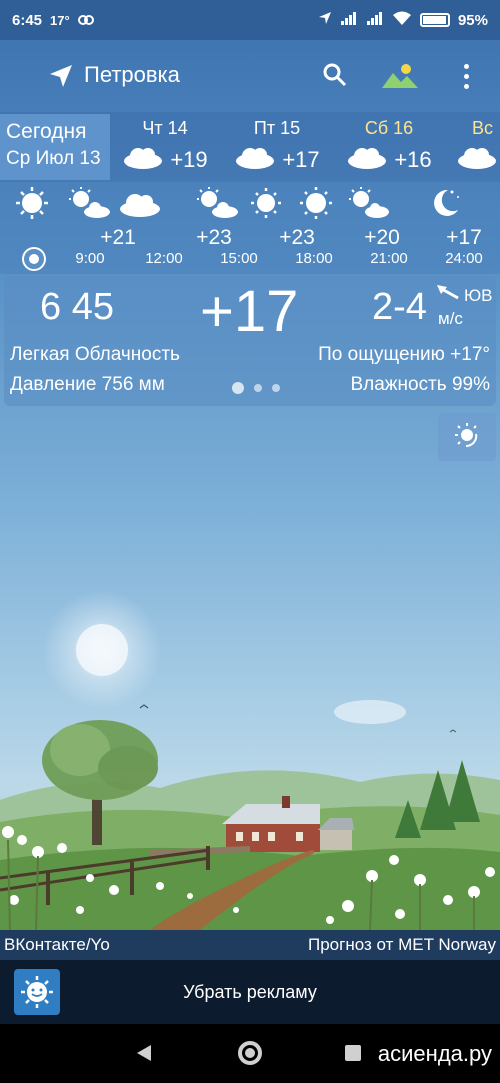 This screenshot has width=500, height=1083. Describe the element at coordinates (448, 295) in the screenshot. I see `wind-arrow-icon` at that location.